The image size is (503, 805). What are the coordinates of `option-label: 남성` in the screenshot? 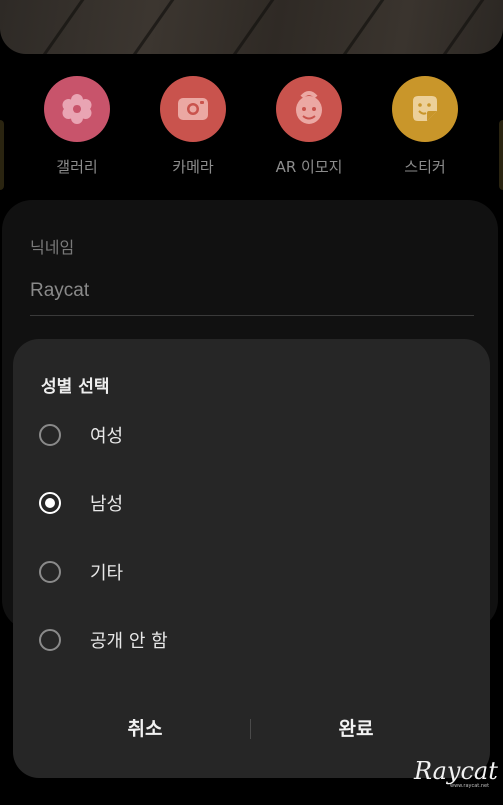 It's located at (107, 504).